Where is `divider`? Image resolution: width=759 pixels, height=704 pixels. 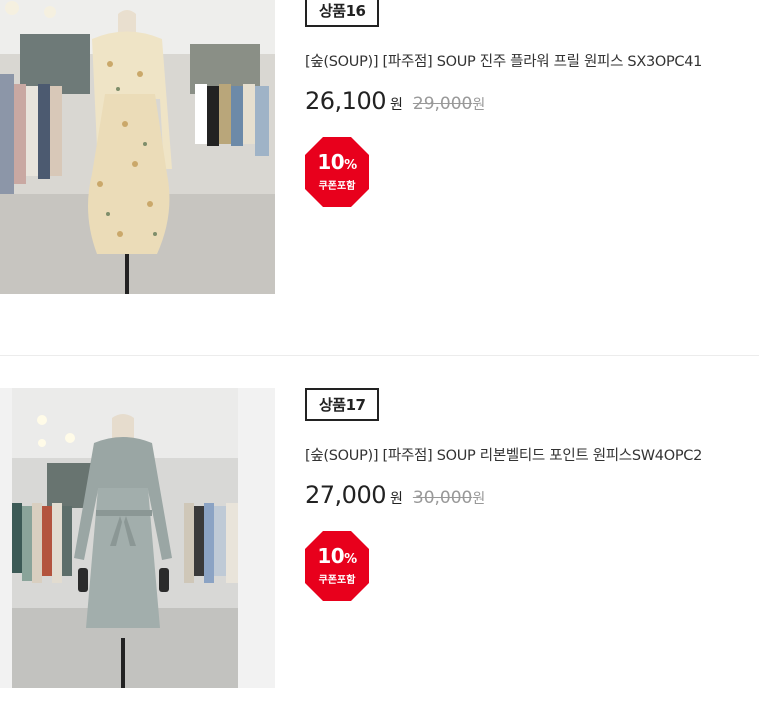
divider is located at coordinates (379, 355).